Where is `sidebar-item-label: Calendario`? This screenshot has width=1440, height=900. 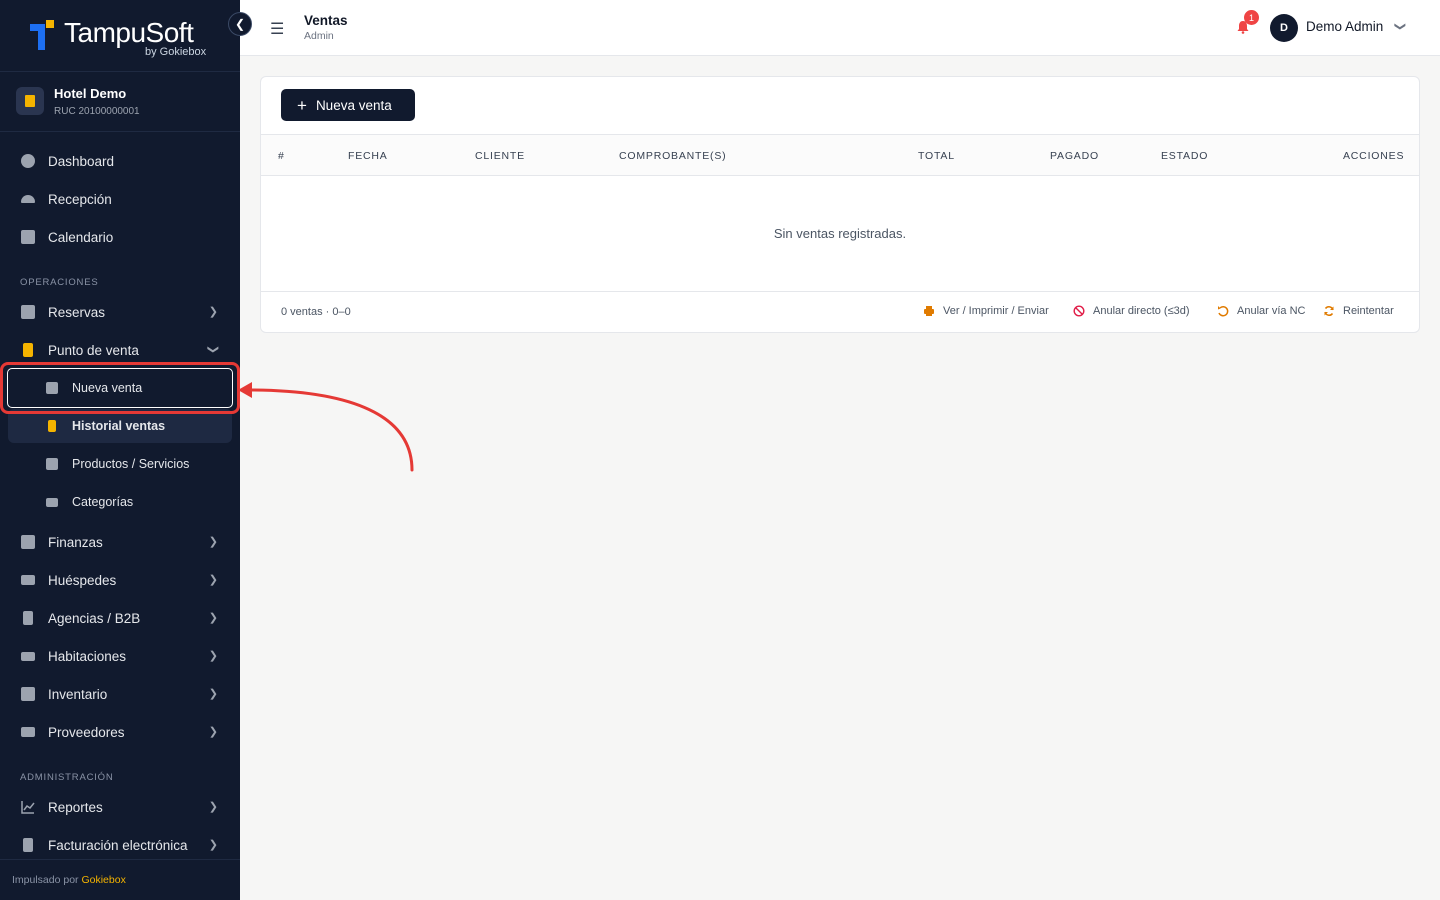
sidebar-item-label: Calendario is located at coordinates (81, 237).